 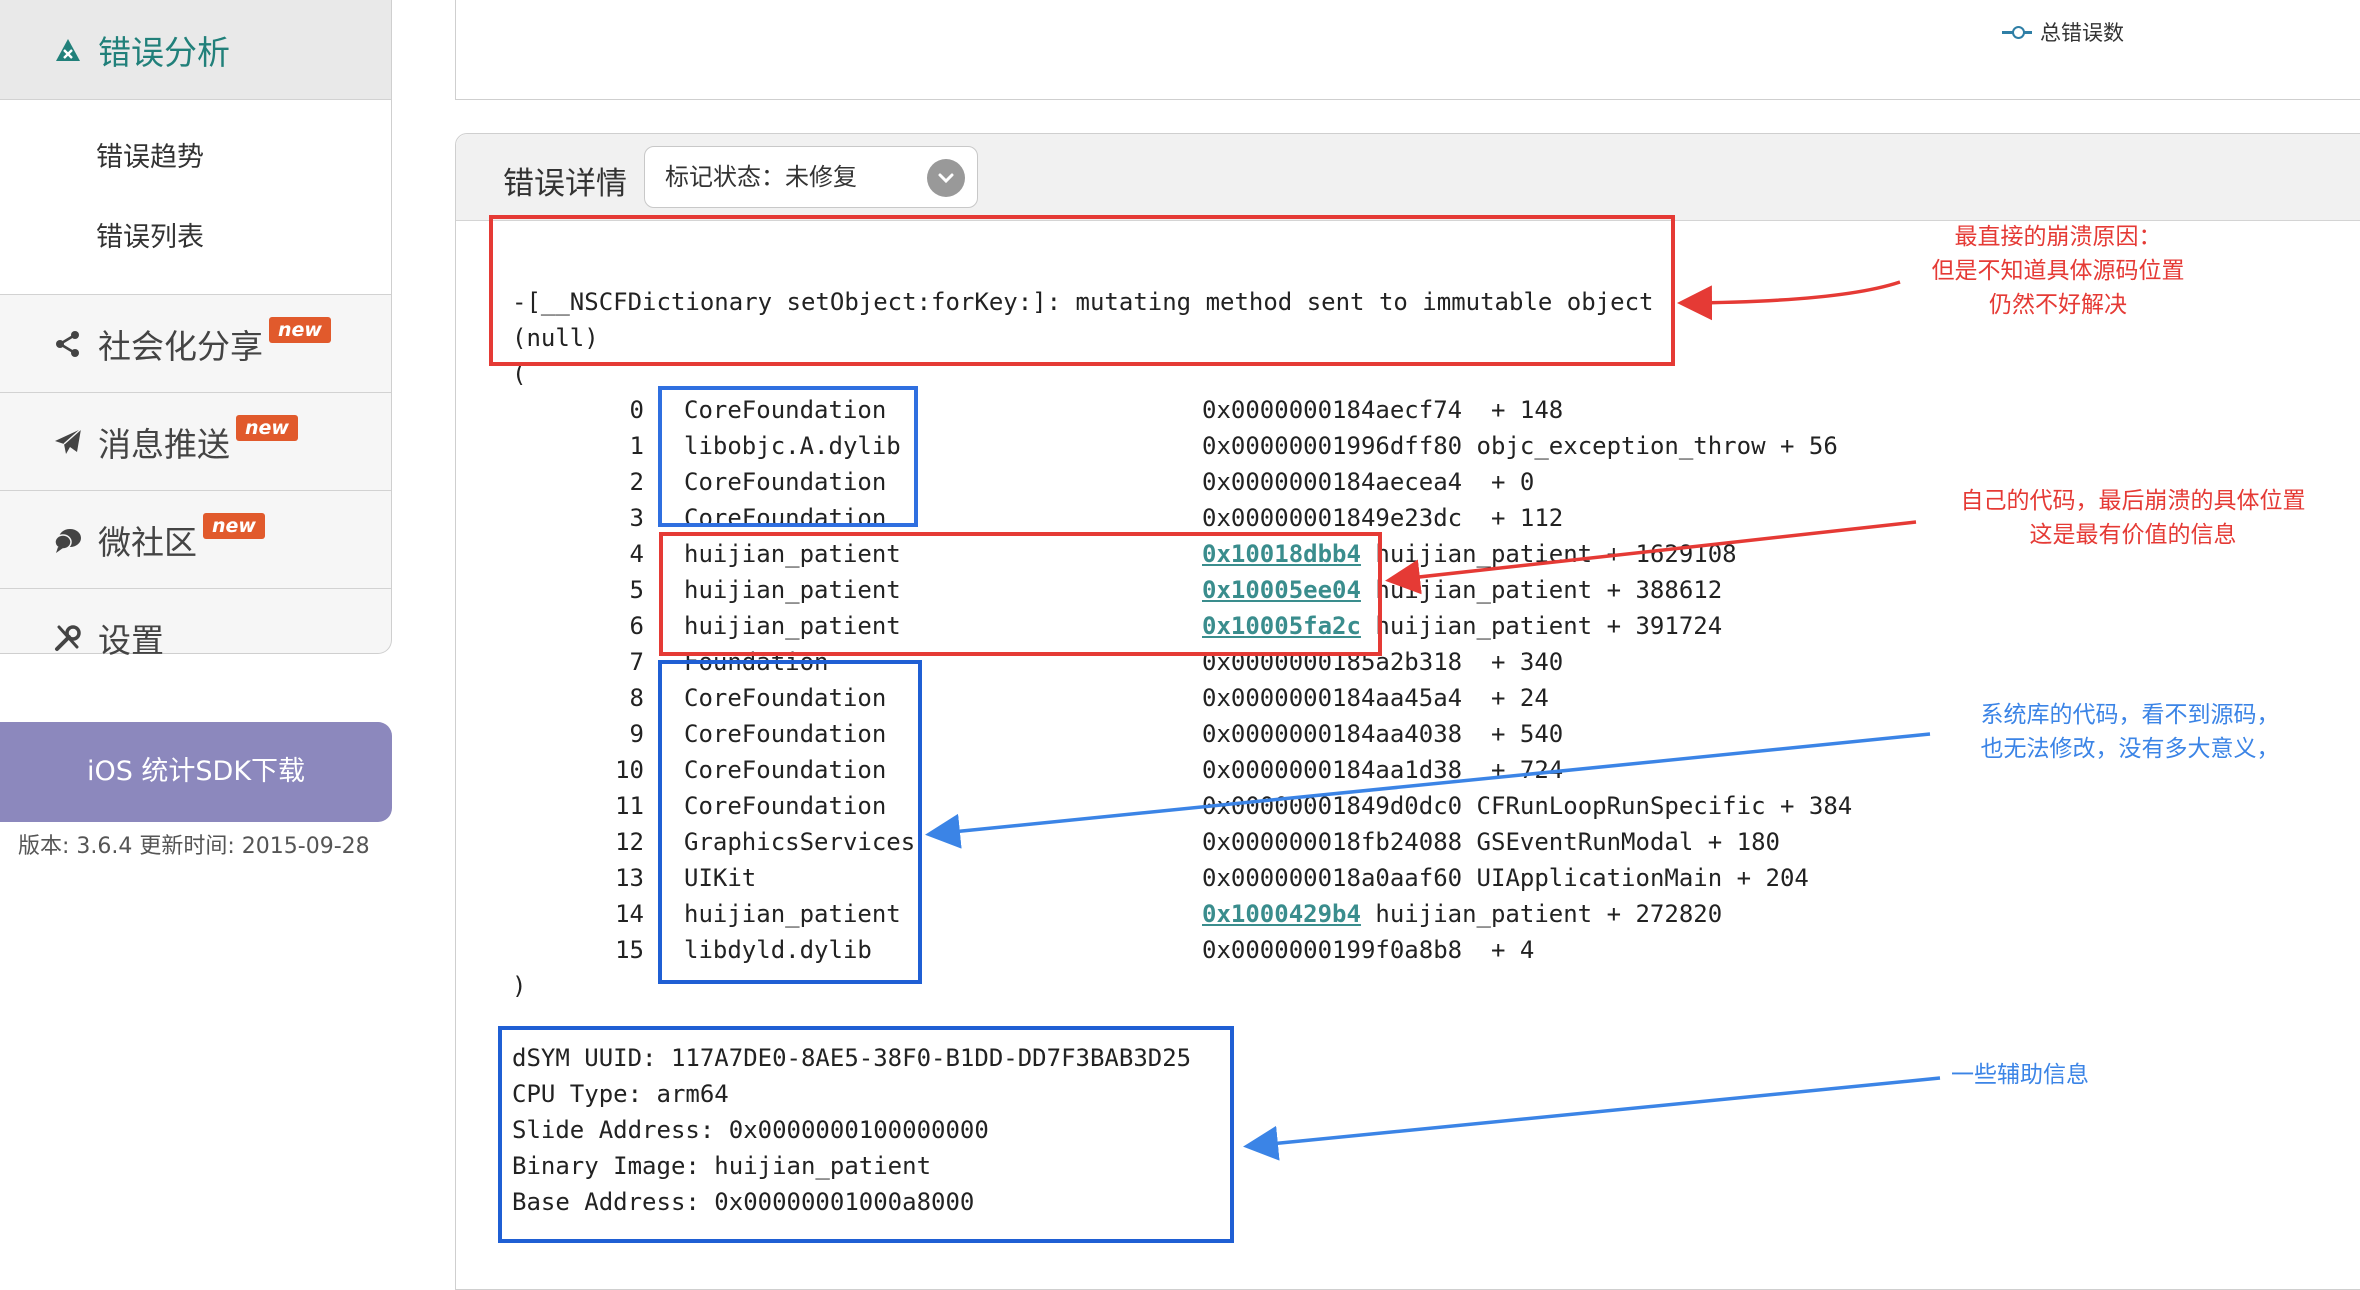 What do you see at coordinates (1549, 914) in the screenshot?
I see `frame-symbol: huijian_patient + 272820` at bounding box center [1549, 914].